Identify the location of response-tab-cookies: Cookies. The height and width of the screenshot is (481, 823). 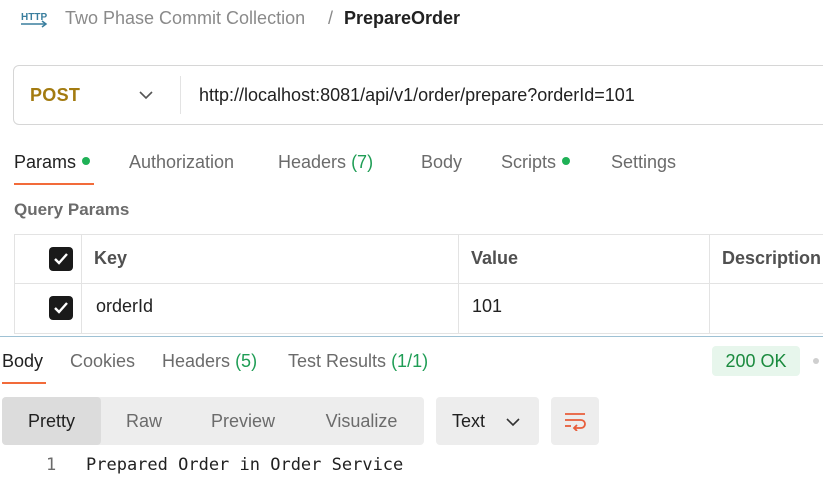
(102, 361).